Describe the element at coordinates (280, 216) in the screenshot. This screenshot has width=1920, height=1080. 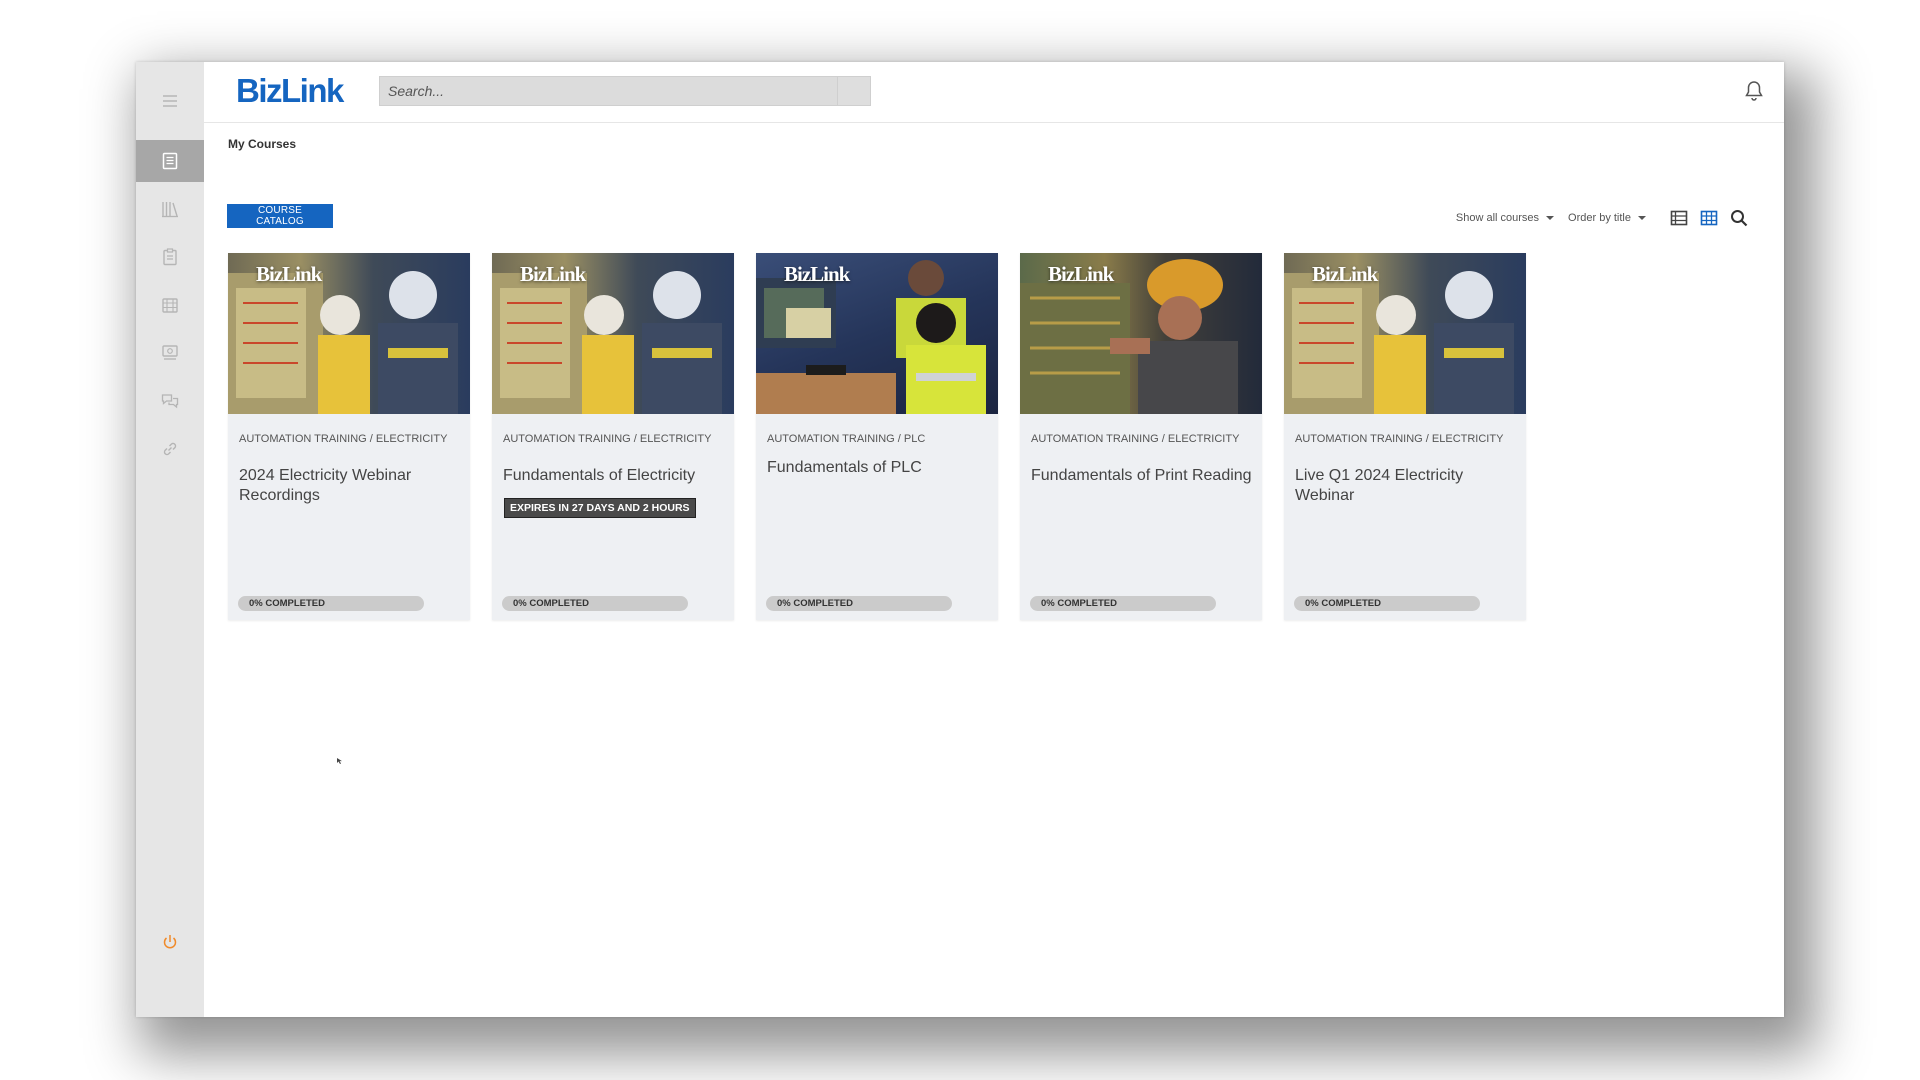
I see `course-catalog-button: COURSE CATALOG` at that location.